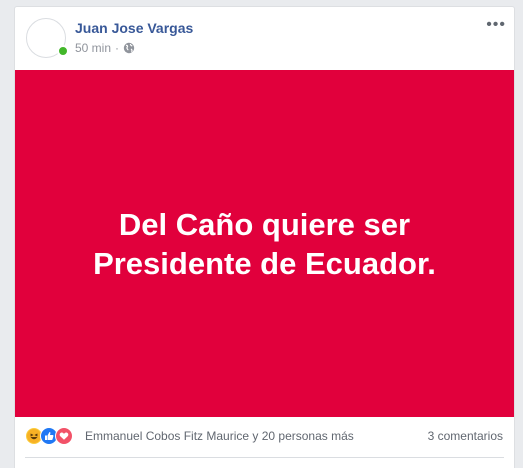 This screenshot has height=468, width=523. Describe the element at coordinates (93, 48) in the screenshot. I see `post-timestamp: 50 min` at that location.